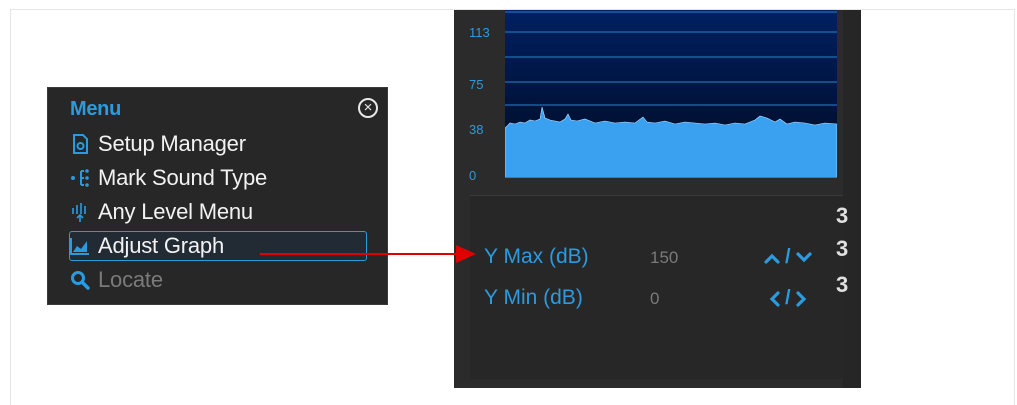  Describe the element at coordinates (80, 144) in the screenshot. I see `setup-manager-icon` at that location.